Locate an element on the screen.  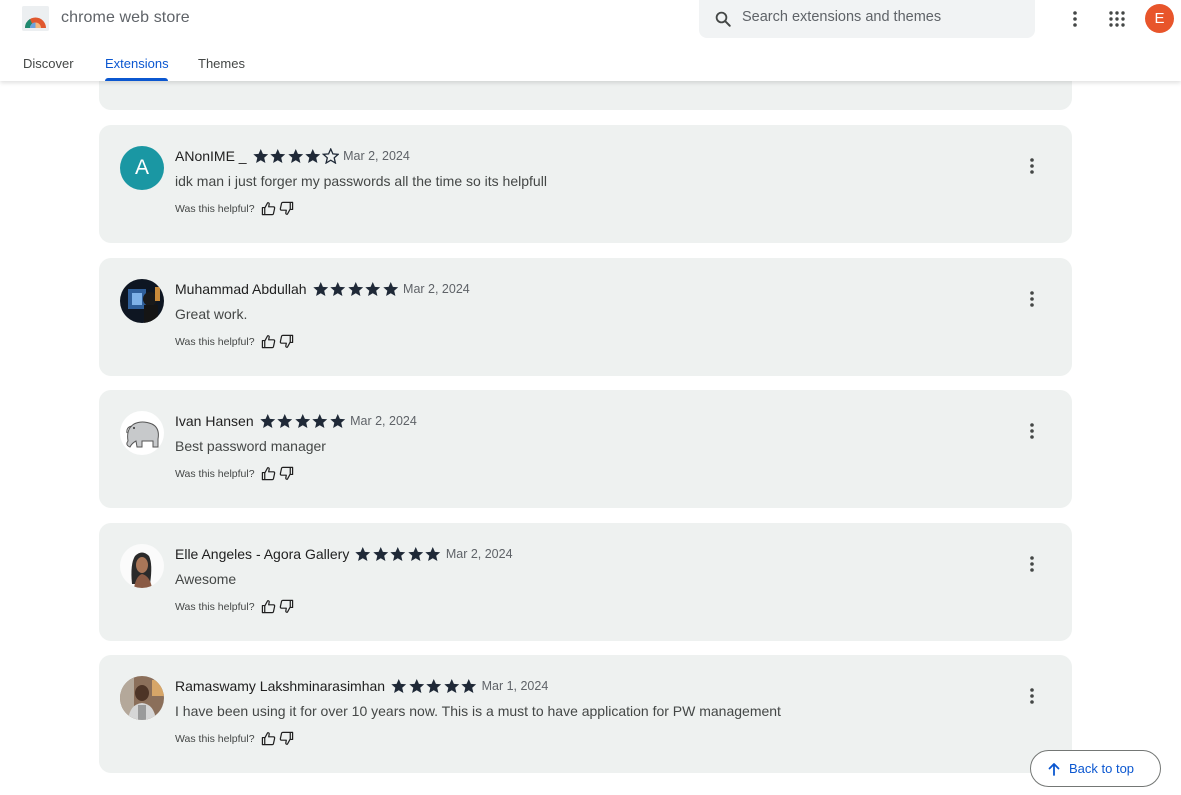
more-vert-icon is located at coordinates (1075, 19).